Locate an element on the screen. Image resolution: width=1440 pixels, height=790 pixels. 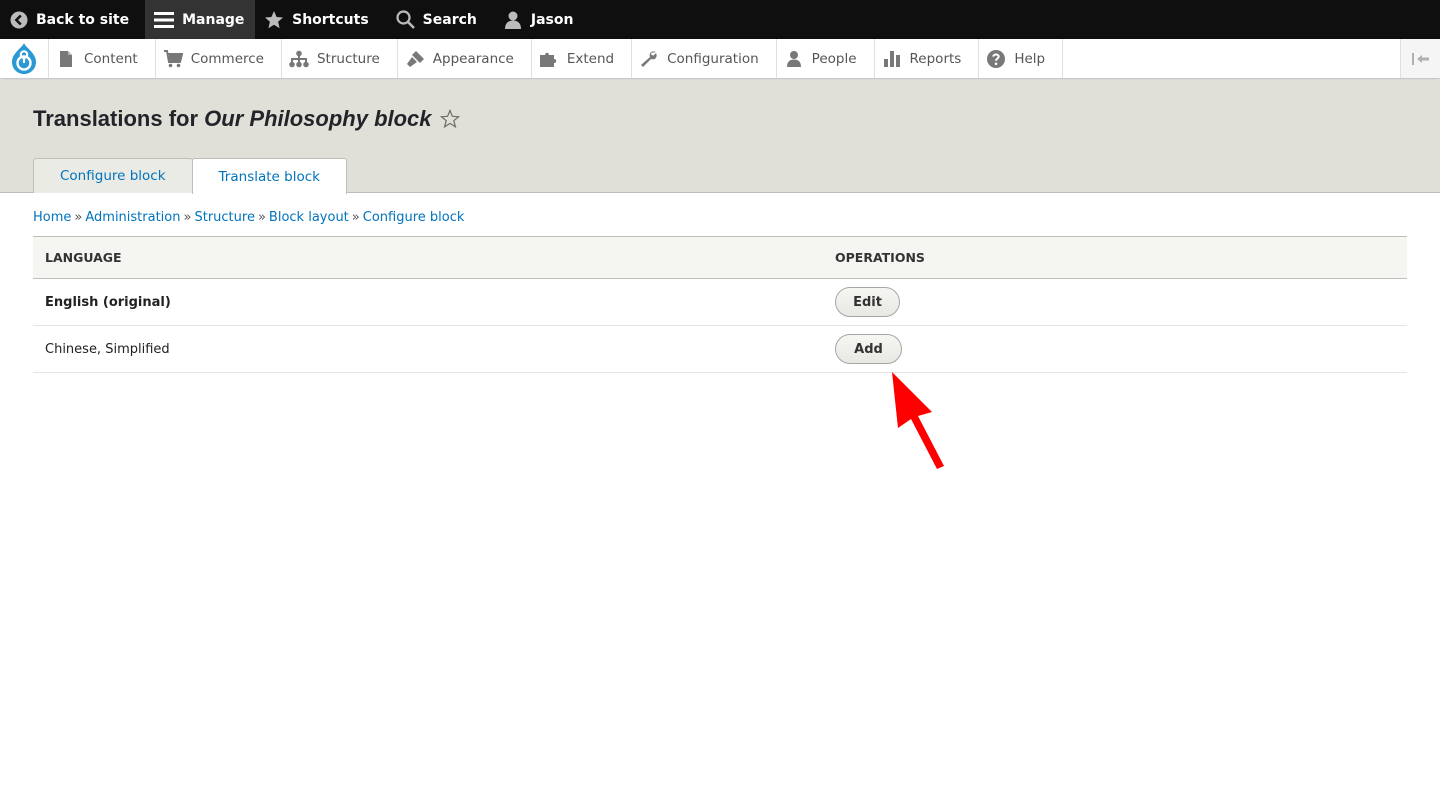
menu-item-label: Extend is located at coordinates (590, 58).